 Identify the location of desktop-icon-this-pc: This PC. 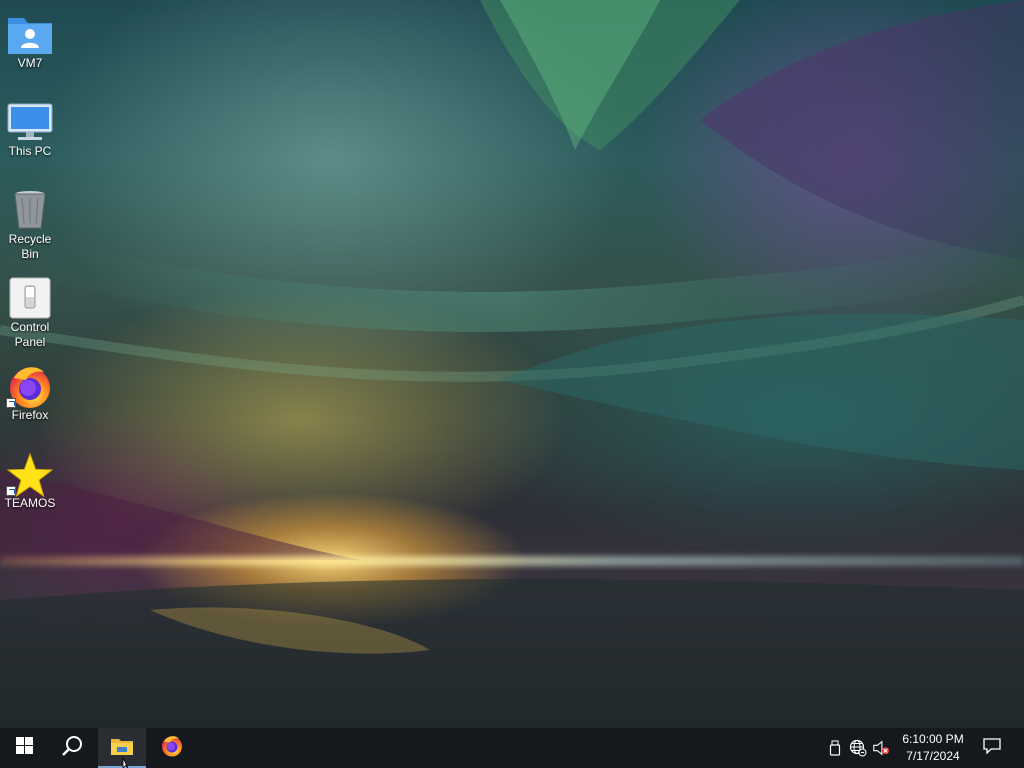
(30, 127).